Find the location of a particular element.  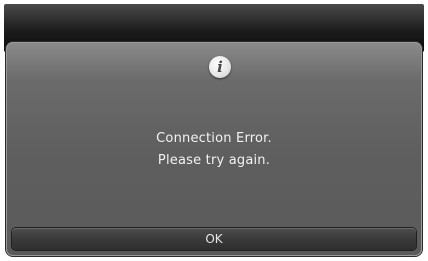

ok-button: OK is located at coordinates (214, 239).